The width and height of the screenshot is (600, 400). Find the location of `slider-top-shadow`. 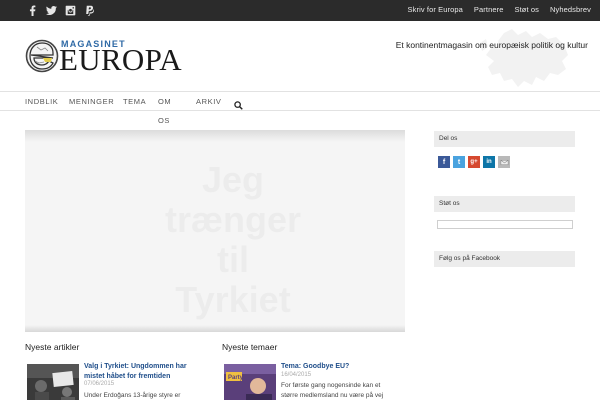

slider-top-shadow is located at coordinates (215, 136).